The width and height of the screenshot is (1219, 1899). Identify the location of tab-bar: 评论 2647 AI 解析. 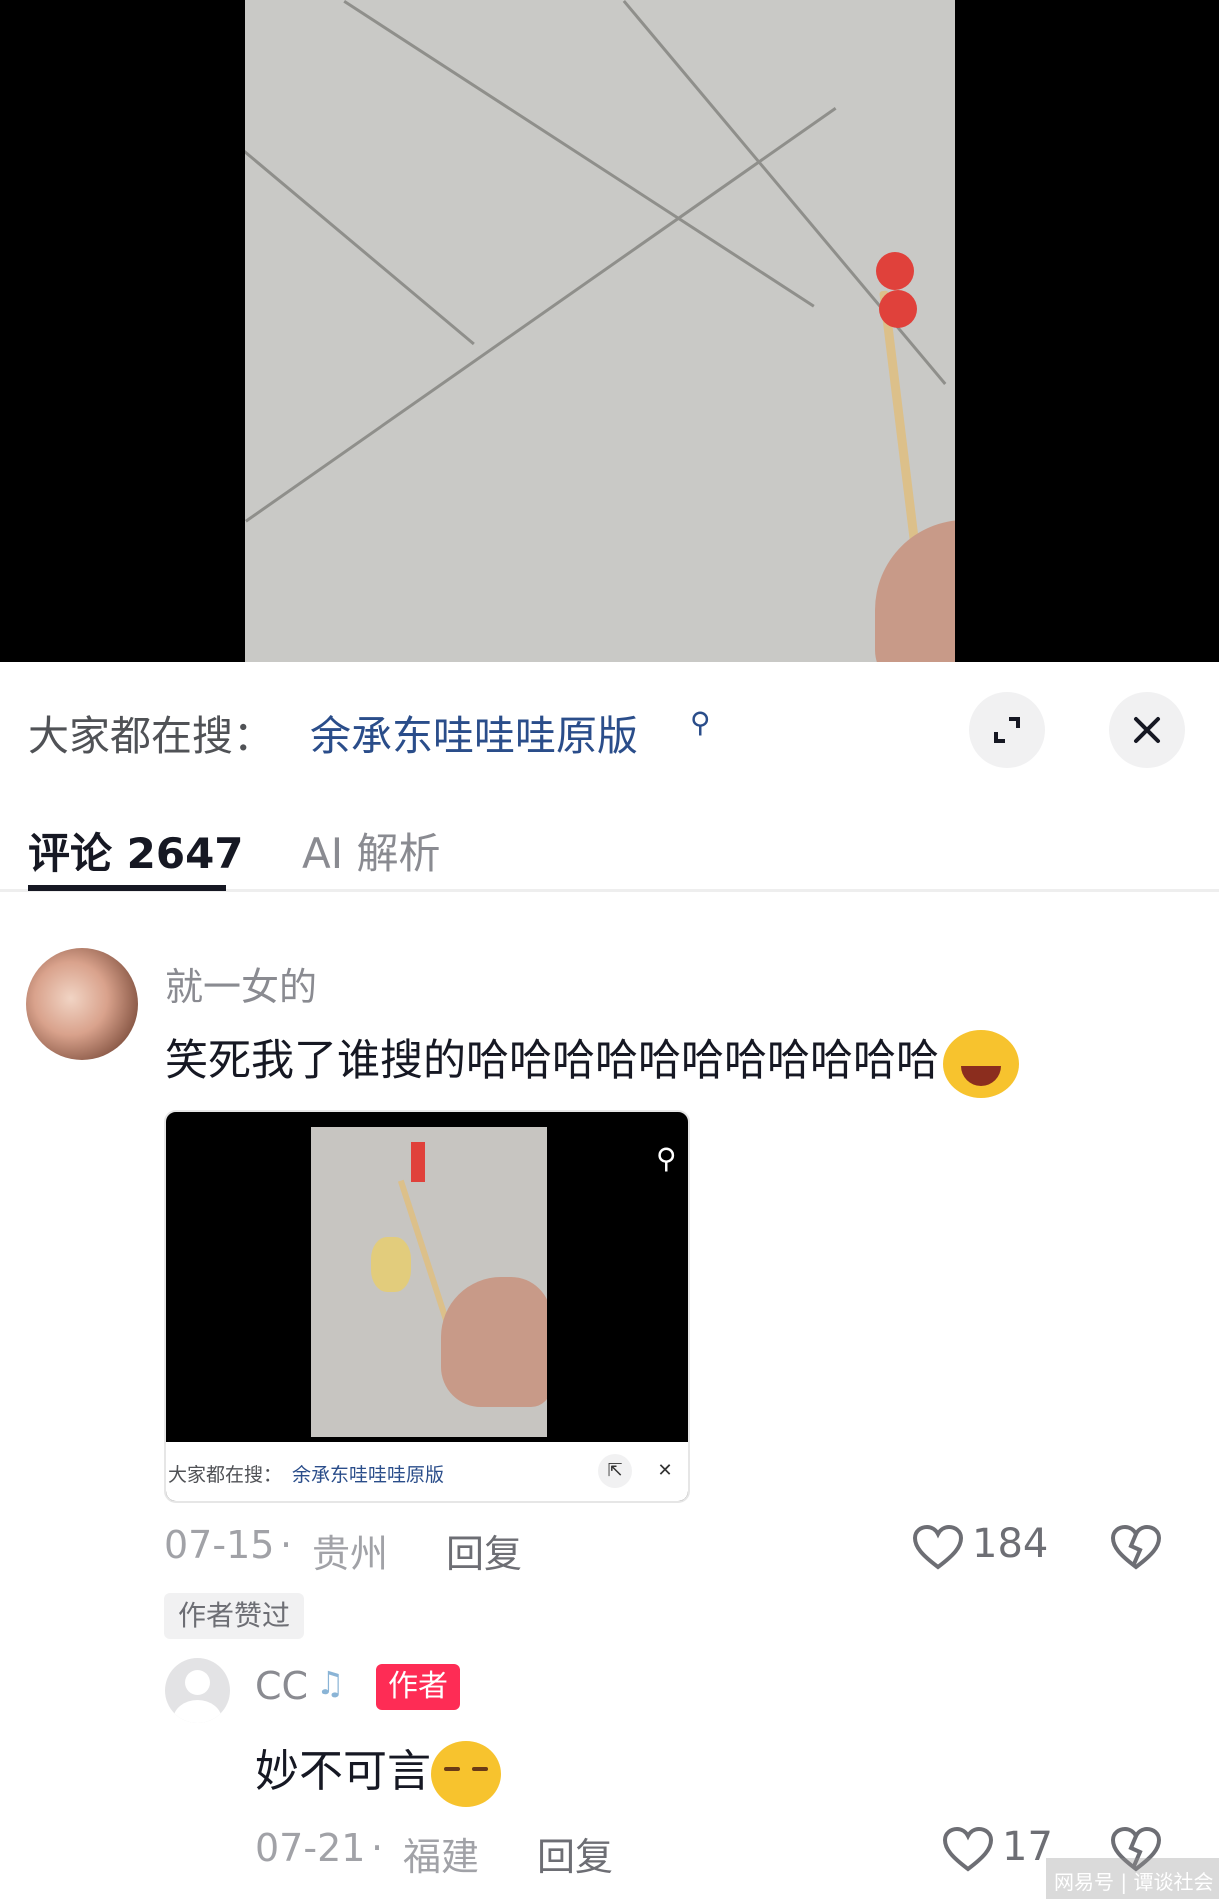
(609, 842).